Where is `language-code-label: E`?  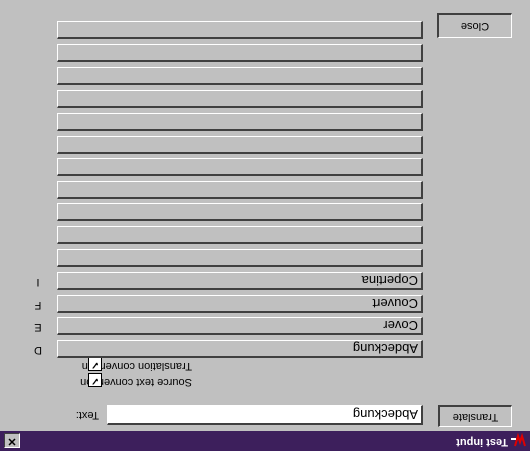
language-code-label: E is located at coordinates (38, 327).